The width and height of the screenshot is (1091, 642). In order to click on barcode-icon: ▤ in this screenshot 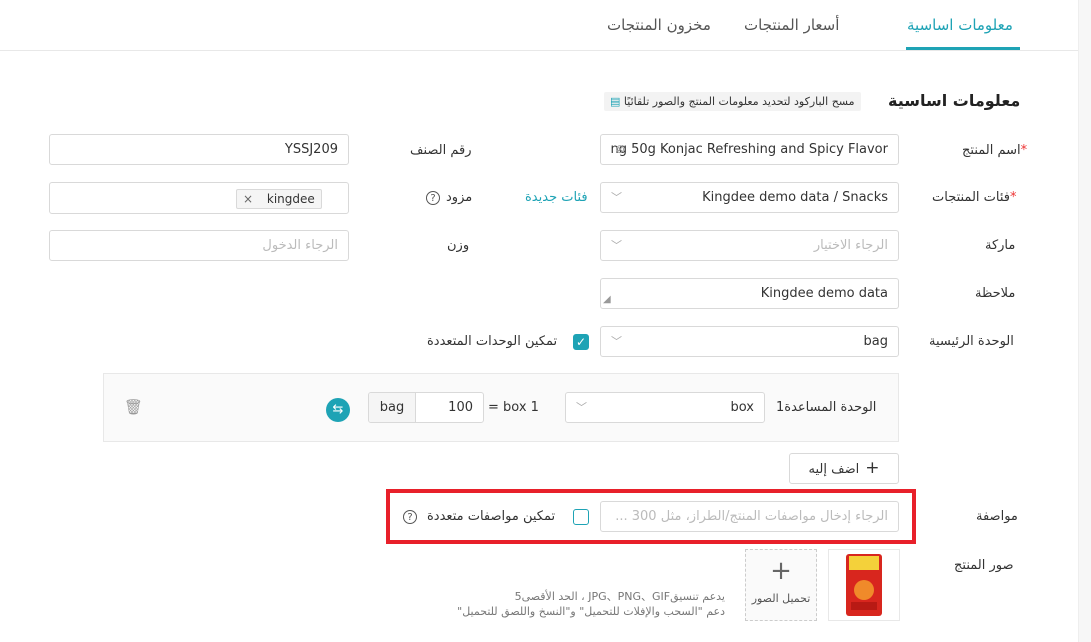, I will do `click(615, 101)`.